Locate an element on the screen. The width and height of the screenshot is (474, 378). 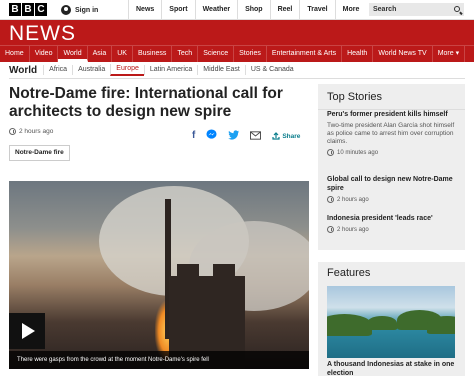
subnav-item-middle-east: Middle East is located at coordinates (221, 70).